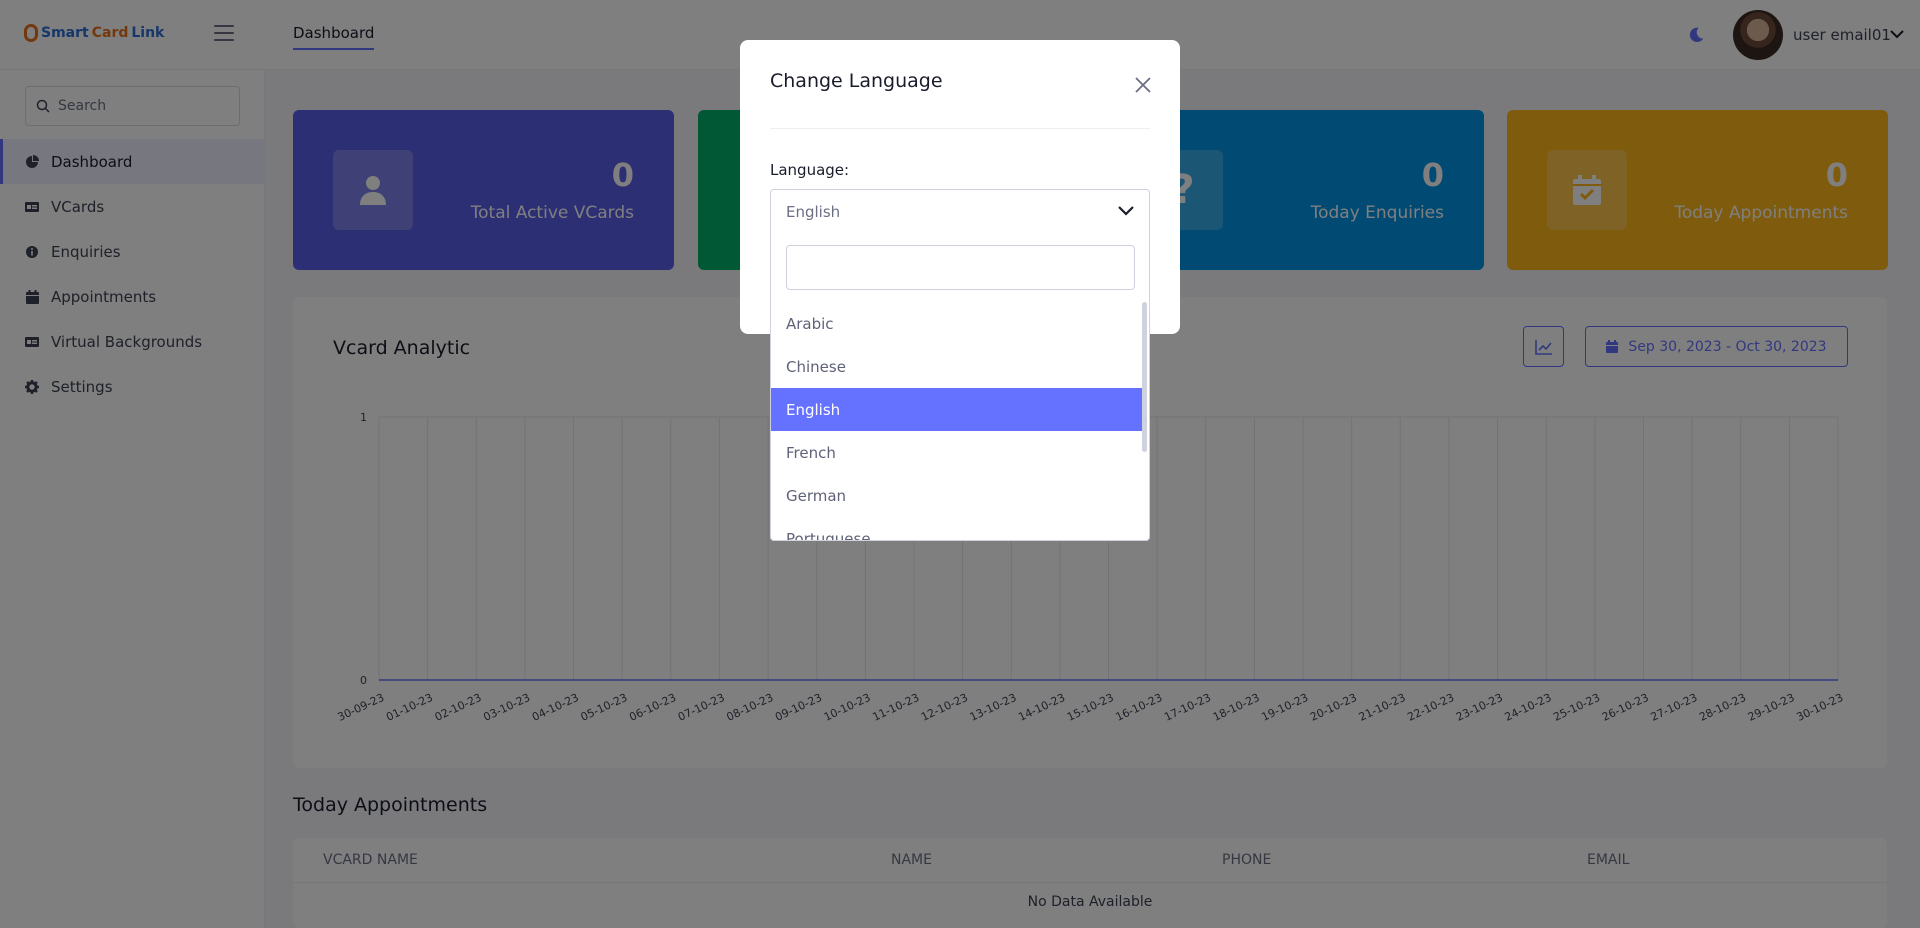 This screenshot has width=1920, height=928. I want to click on language-option-selected: English, so click(957, 409).